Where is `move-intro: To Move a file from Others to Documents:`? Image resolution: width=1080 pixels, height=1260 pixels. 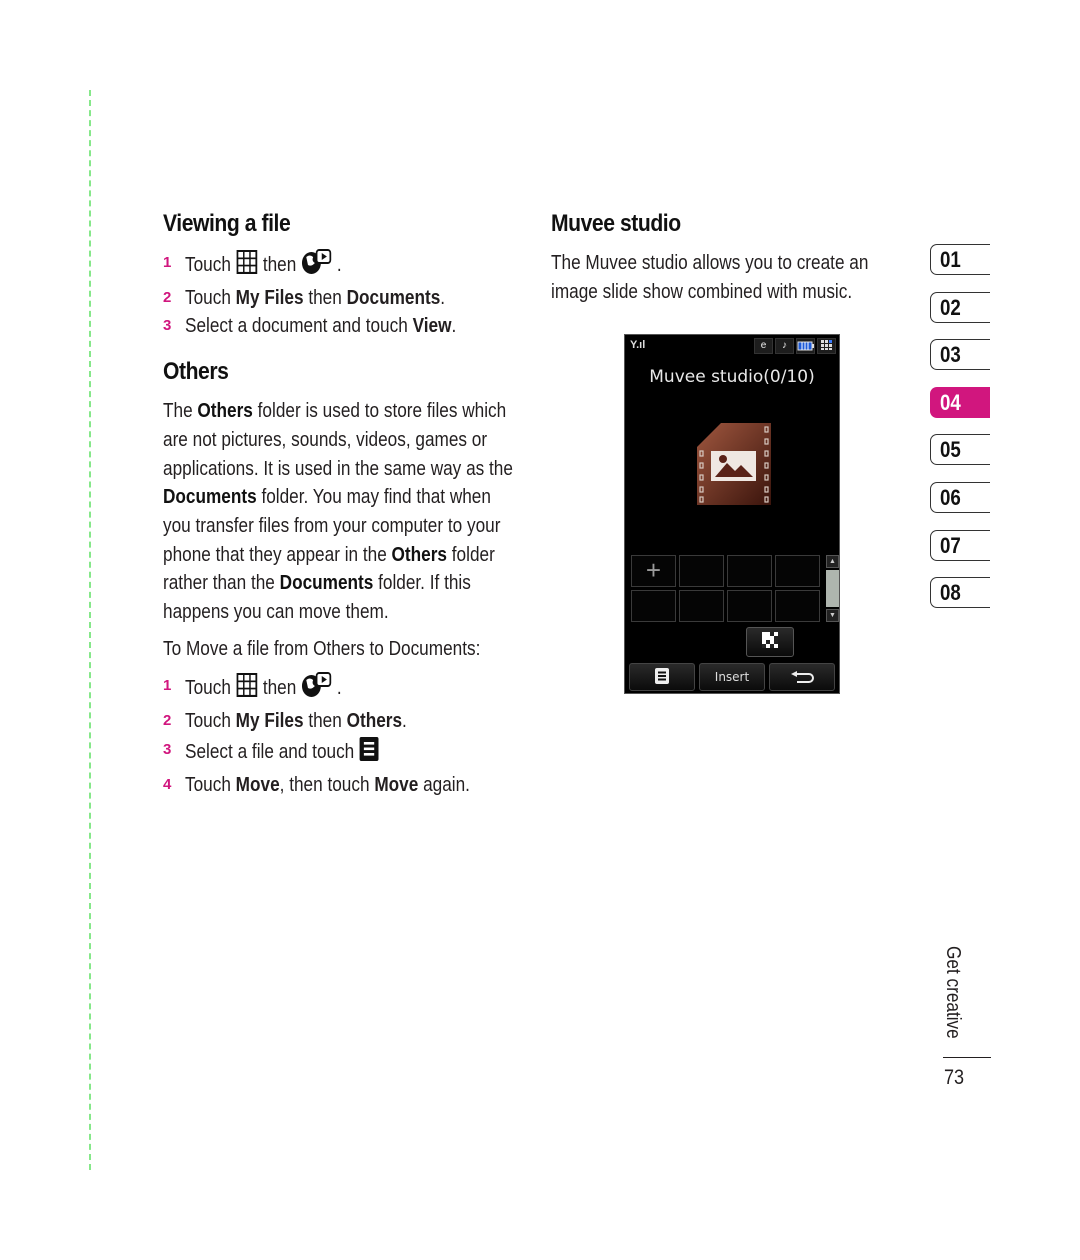
move-intro: To Move a file from Others to Documents: is located at coordinates (322, 648).